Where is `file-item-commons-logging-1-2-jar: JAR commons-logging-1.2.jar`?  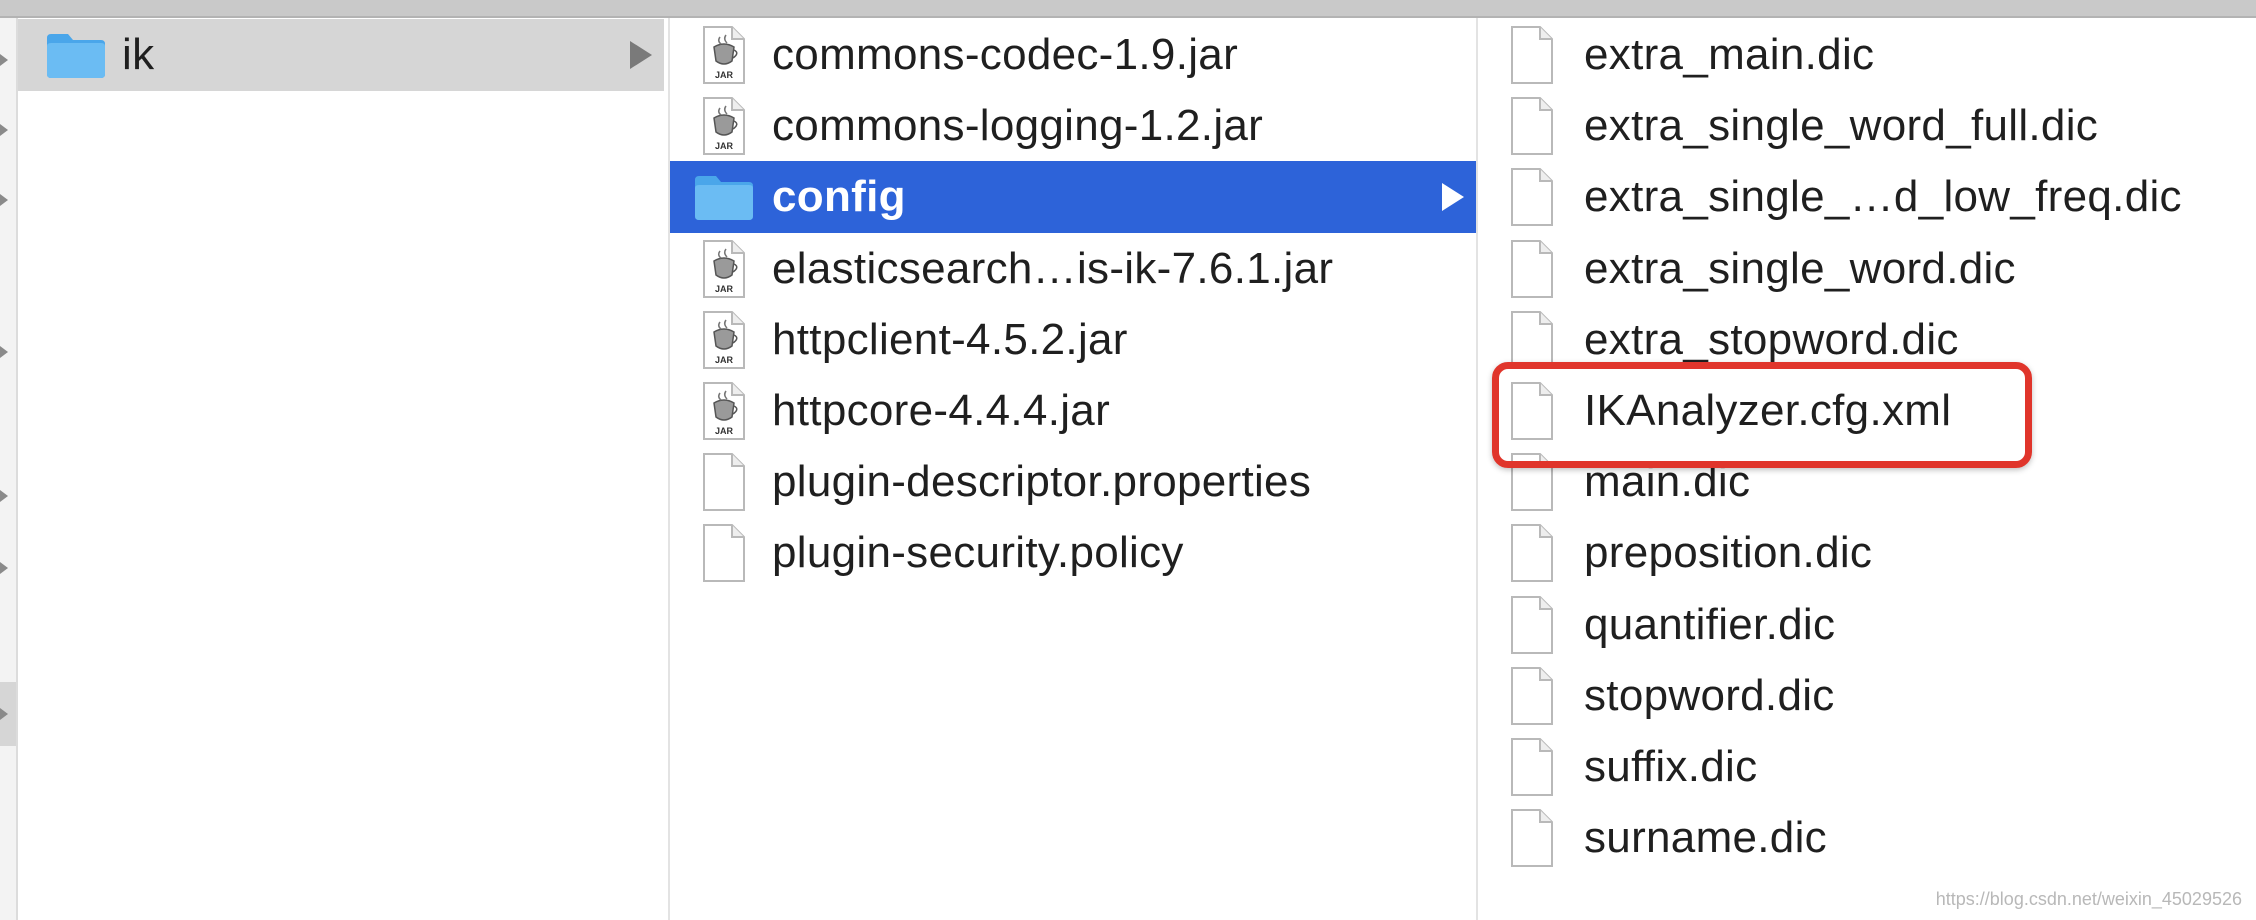 file-item-commons-logging-1-2-jar: JAR commons-logging-1.2.jar is located at coordinates (1073, 126).